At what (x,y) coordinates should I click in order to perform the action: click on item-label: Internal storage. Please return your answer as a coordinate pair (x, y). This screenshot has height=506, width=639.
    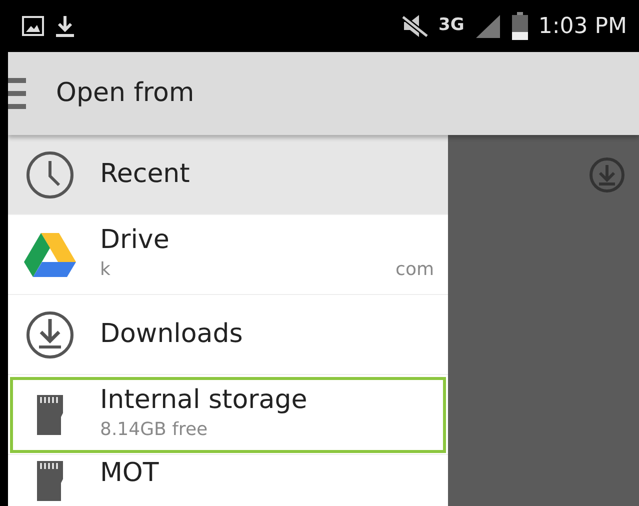
    Looking at the image, I should click on (204, 401).